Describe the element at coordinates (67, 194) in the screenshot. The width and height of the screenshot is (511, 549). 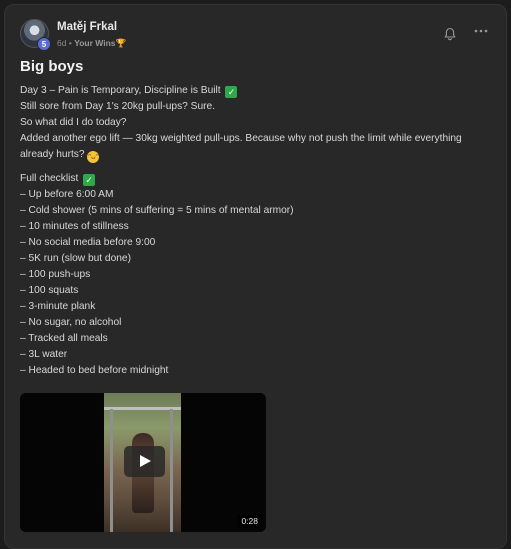
I see `checklist-item: – Up before 6:00 AM` at that location.